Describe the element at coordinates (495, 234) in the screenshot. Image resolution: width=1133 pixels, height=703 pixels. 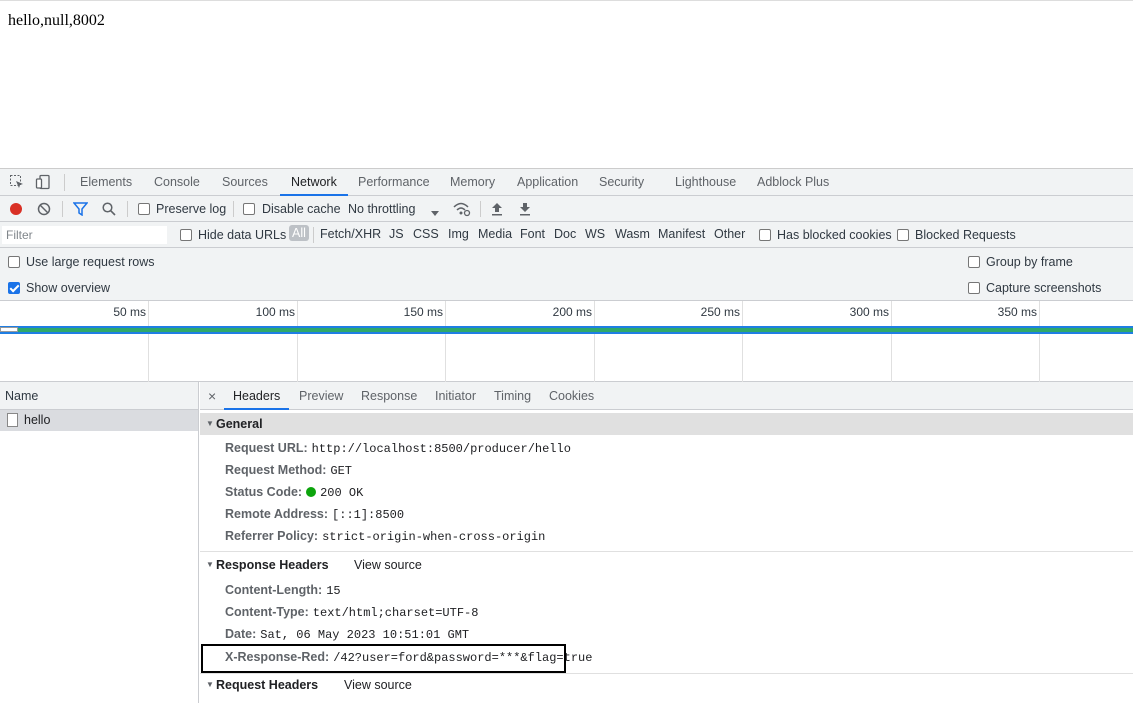
I see `filter-type-media: Media` at that location.